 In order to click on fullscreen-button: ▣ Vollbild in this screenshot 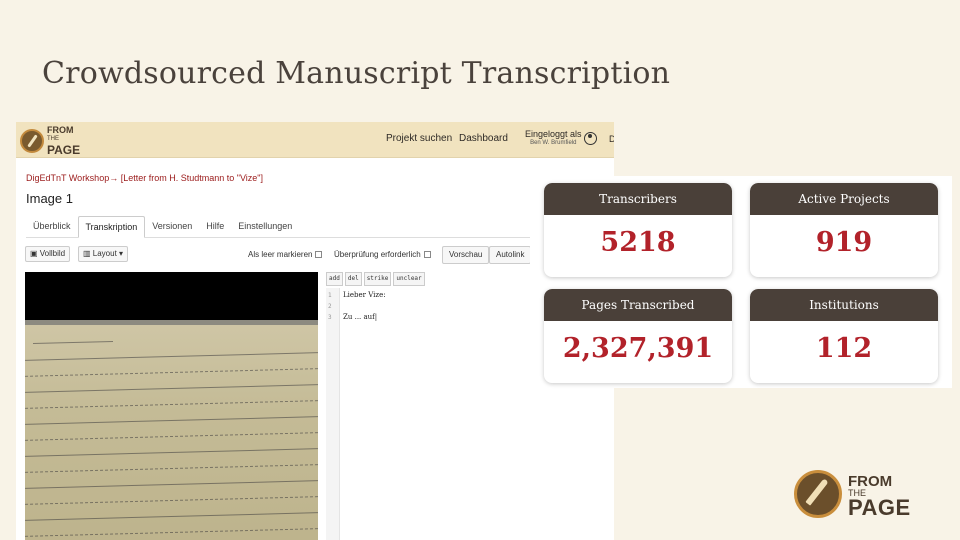, I will do `click(48, 254)`.